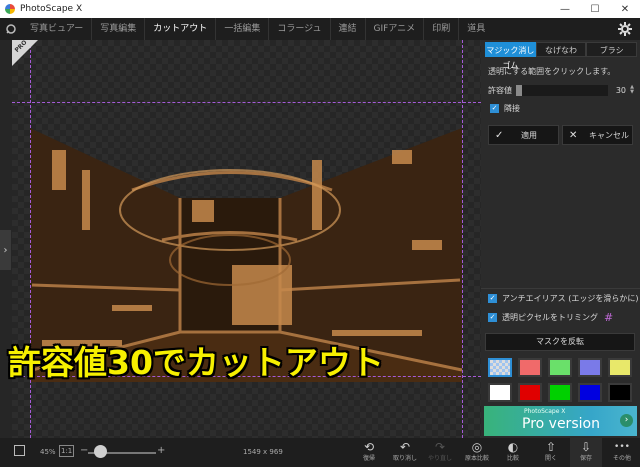 The image size is (640, 467). What do you see at coordinates (529, 135) in the screenshot?
I see `apply-label: 適用` at bounding box center [529, 135].